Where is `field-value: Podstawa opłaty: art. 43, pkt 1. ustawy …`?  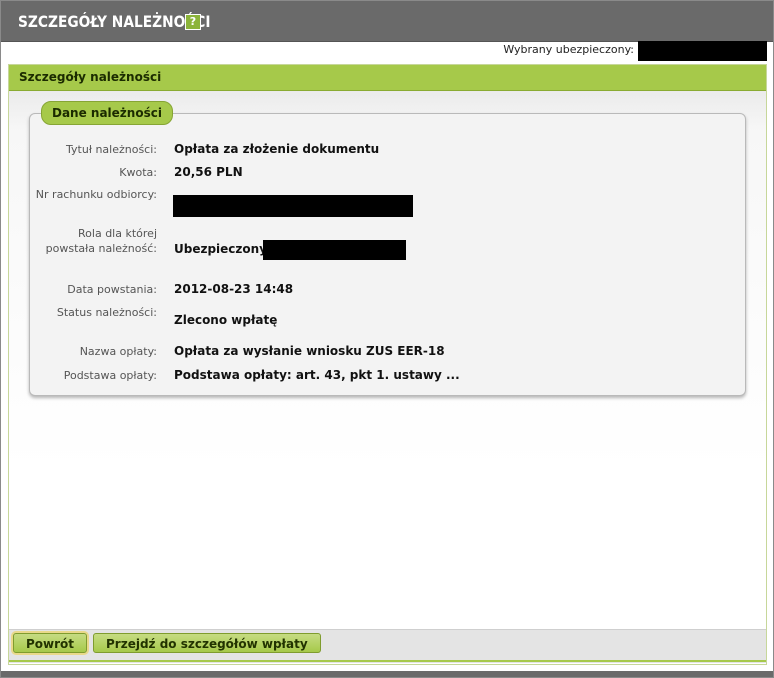 field-value: Podstawa opłaty: art. 43, pkt 1. ustawy … is located at coordinates (317, 375).